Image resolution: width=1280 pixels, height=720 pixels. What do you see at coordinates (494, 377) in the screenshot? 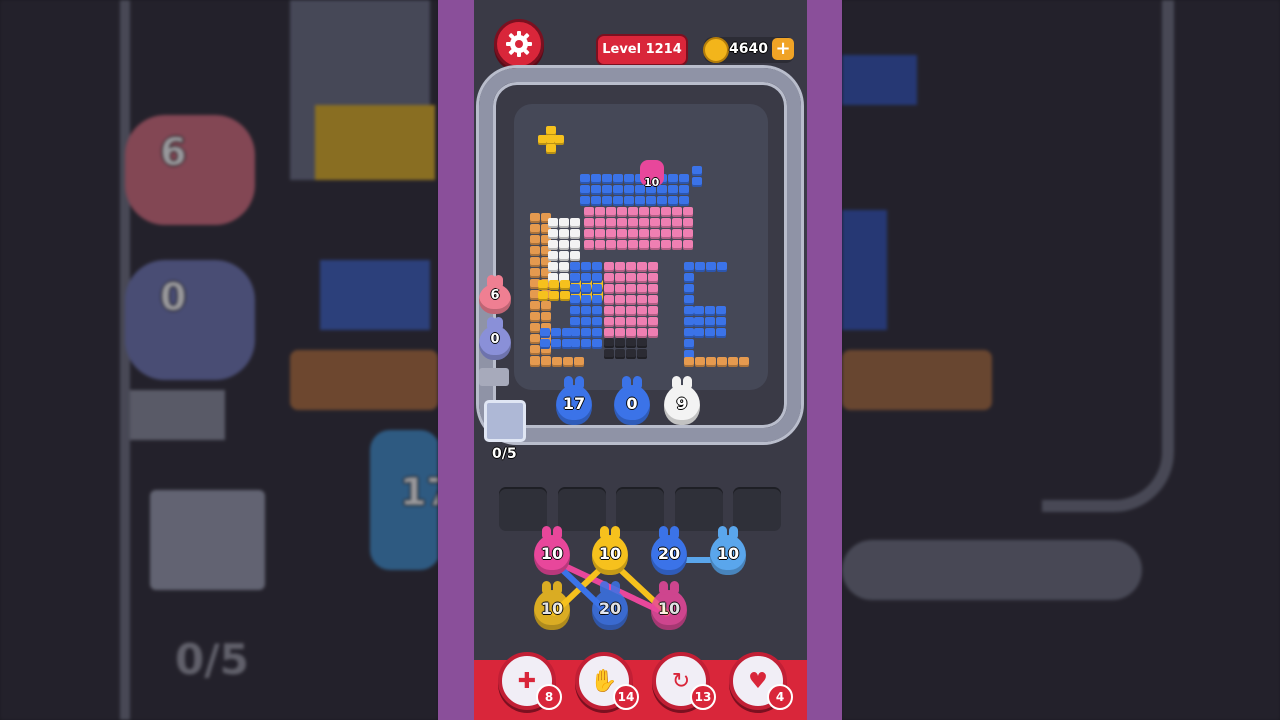
I see `stack-base` at bounding box center [494, 377].